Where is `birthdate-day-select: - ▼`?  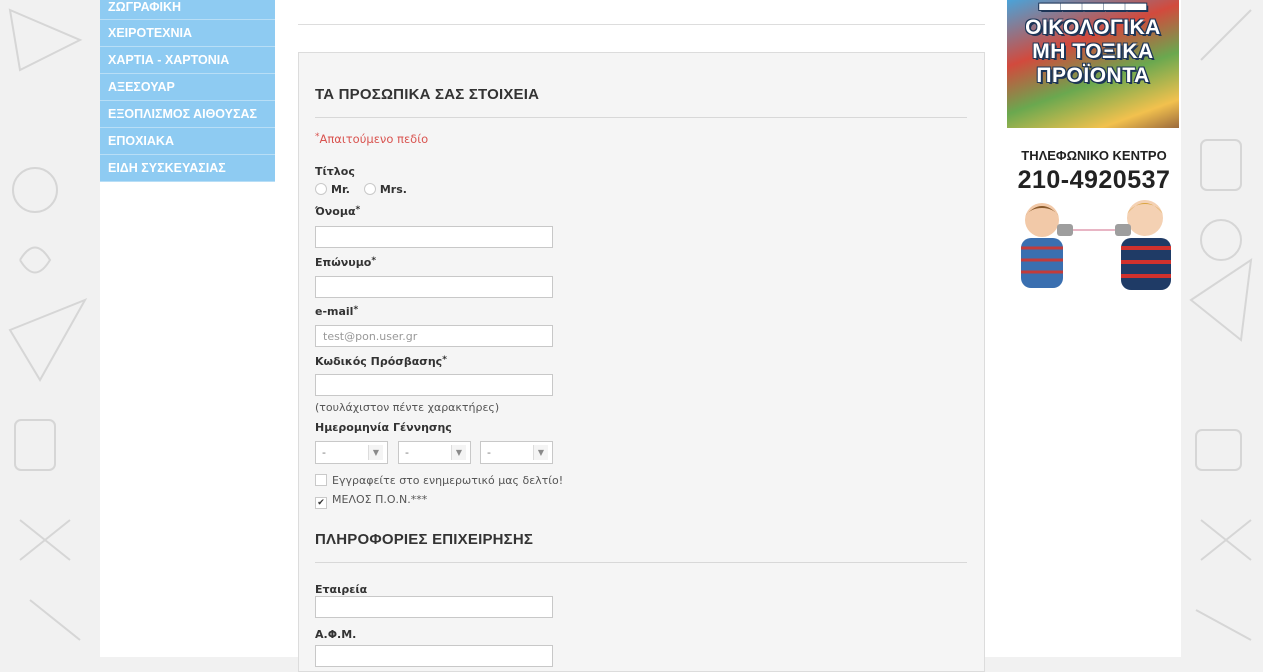
birthdate-day-select: - ▼ is located at coordinates (351, 452).